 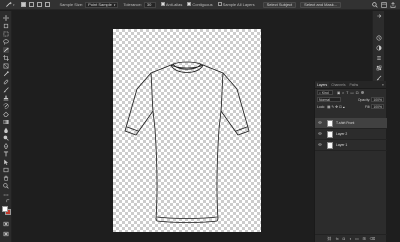 What do you see at coordinates (8, 201) in the screenshot?
I see `swap-colors-icon` at bounding box center [8, 201].